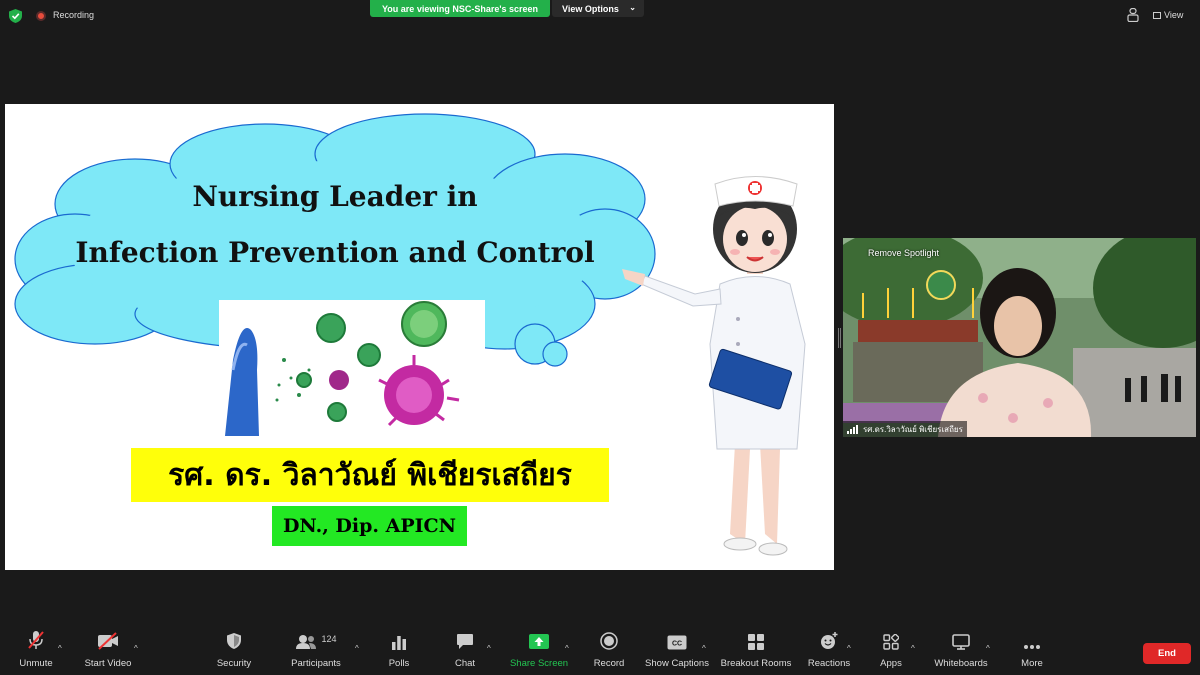 The height and width of the screenshot is (675, 1200). Describe the element at coordinates (632, 7) in the screenshot. I see `chevron-down-icon: ⌄` at that location.